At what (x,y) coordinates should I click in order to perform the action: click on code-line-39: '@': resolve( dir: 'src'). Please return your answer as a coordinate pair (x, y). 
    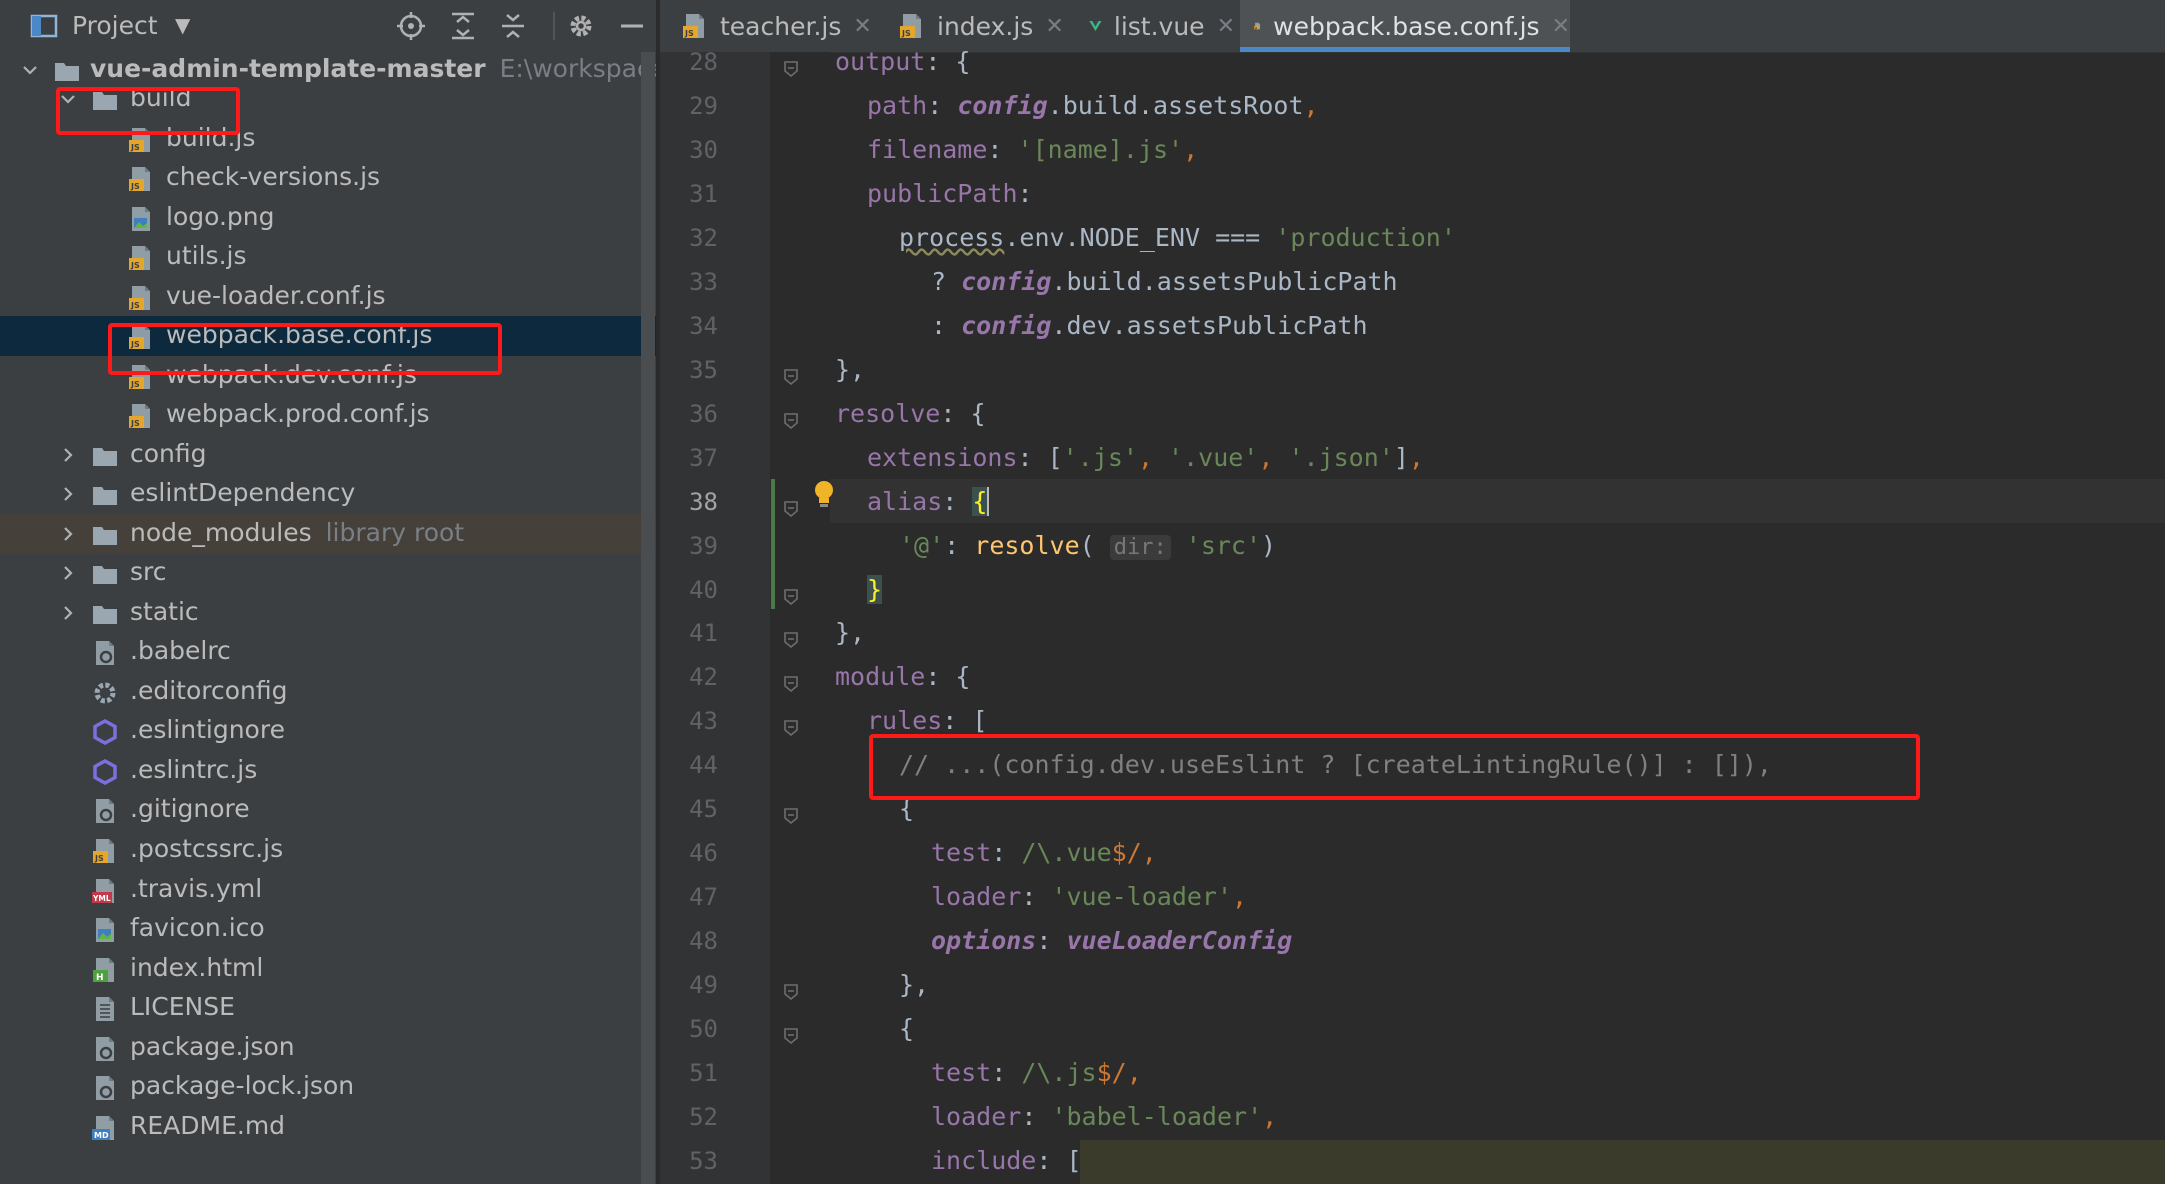
    Looking at the image, I should click on (1088, 545).